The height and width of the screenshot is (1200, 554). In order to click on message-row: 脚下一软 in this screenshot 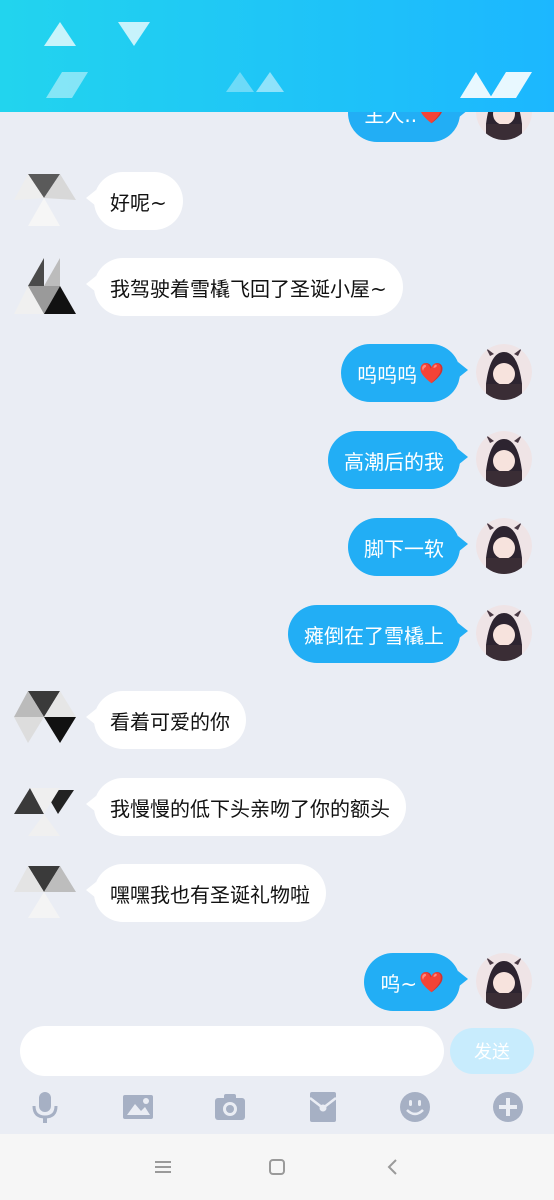, I will do `click(277, 550)`.